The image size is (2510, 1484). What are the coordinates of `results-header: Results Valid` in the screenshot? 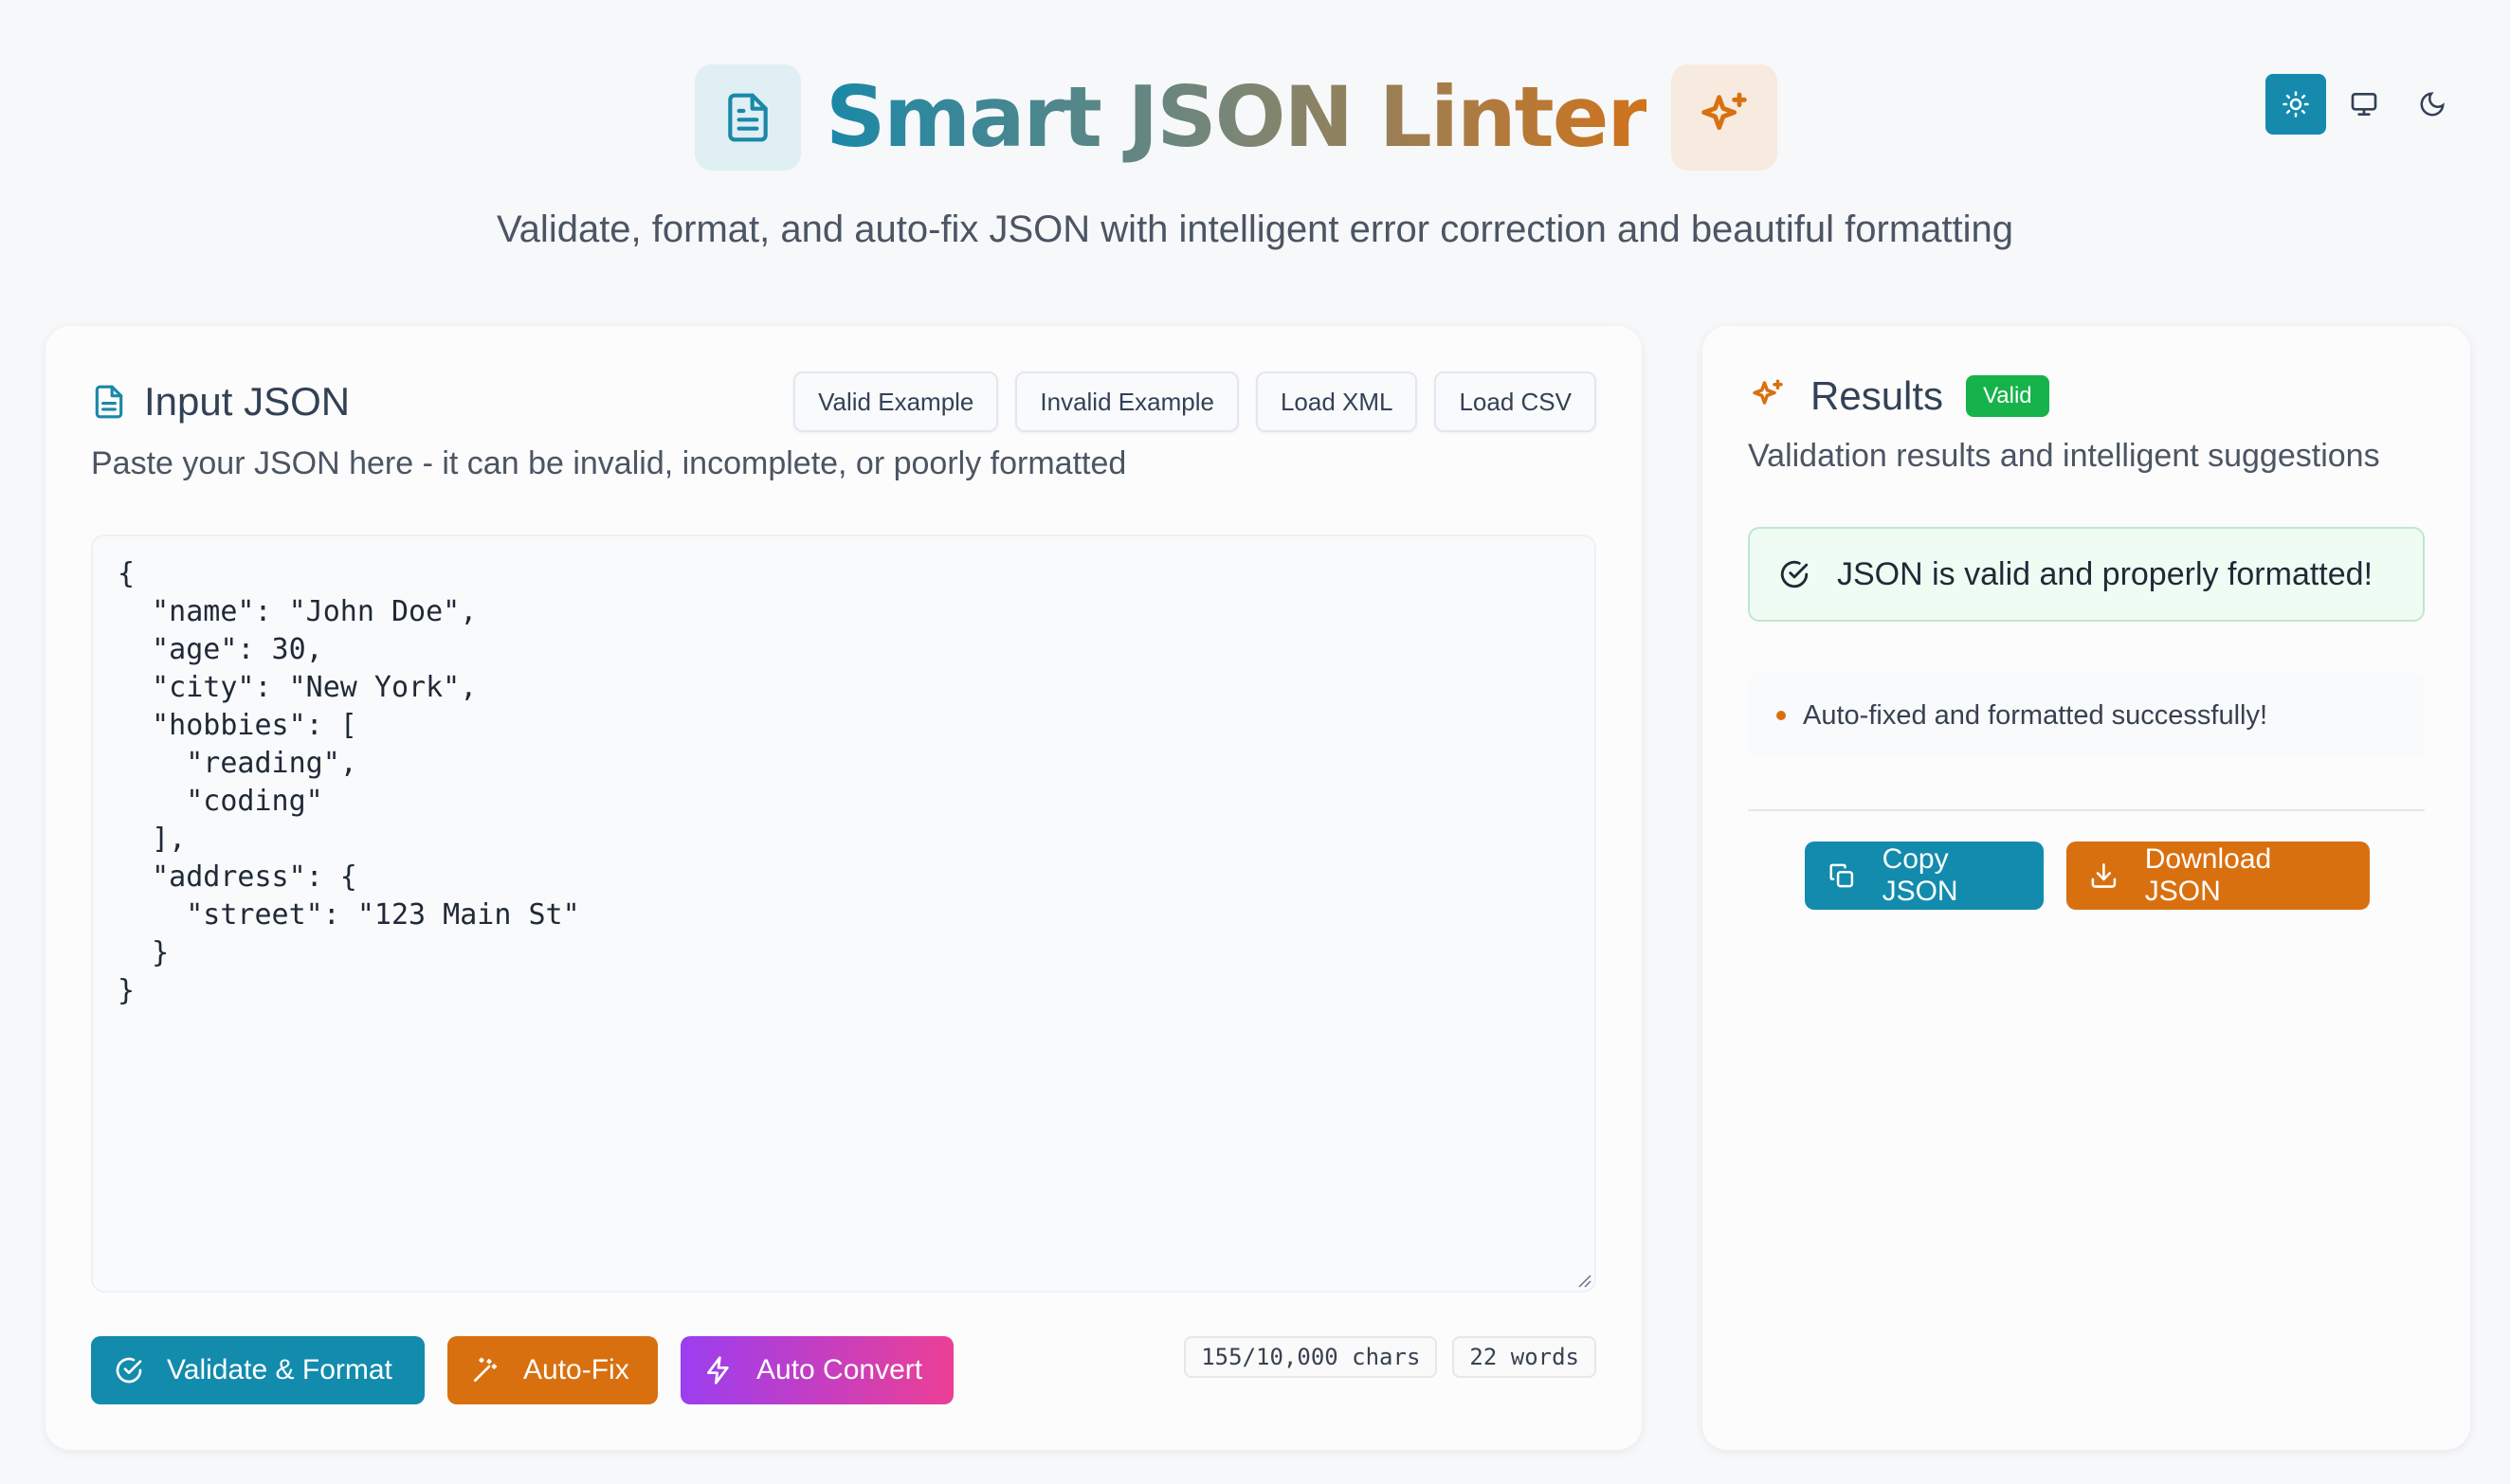 It's located at (1898, 396).